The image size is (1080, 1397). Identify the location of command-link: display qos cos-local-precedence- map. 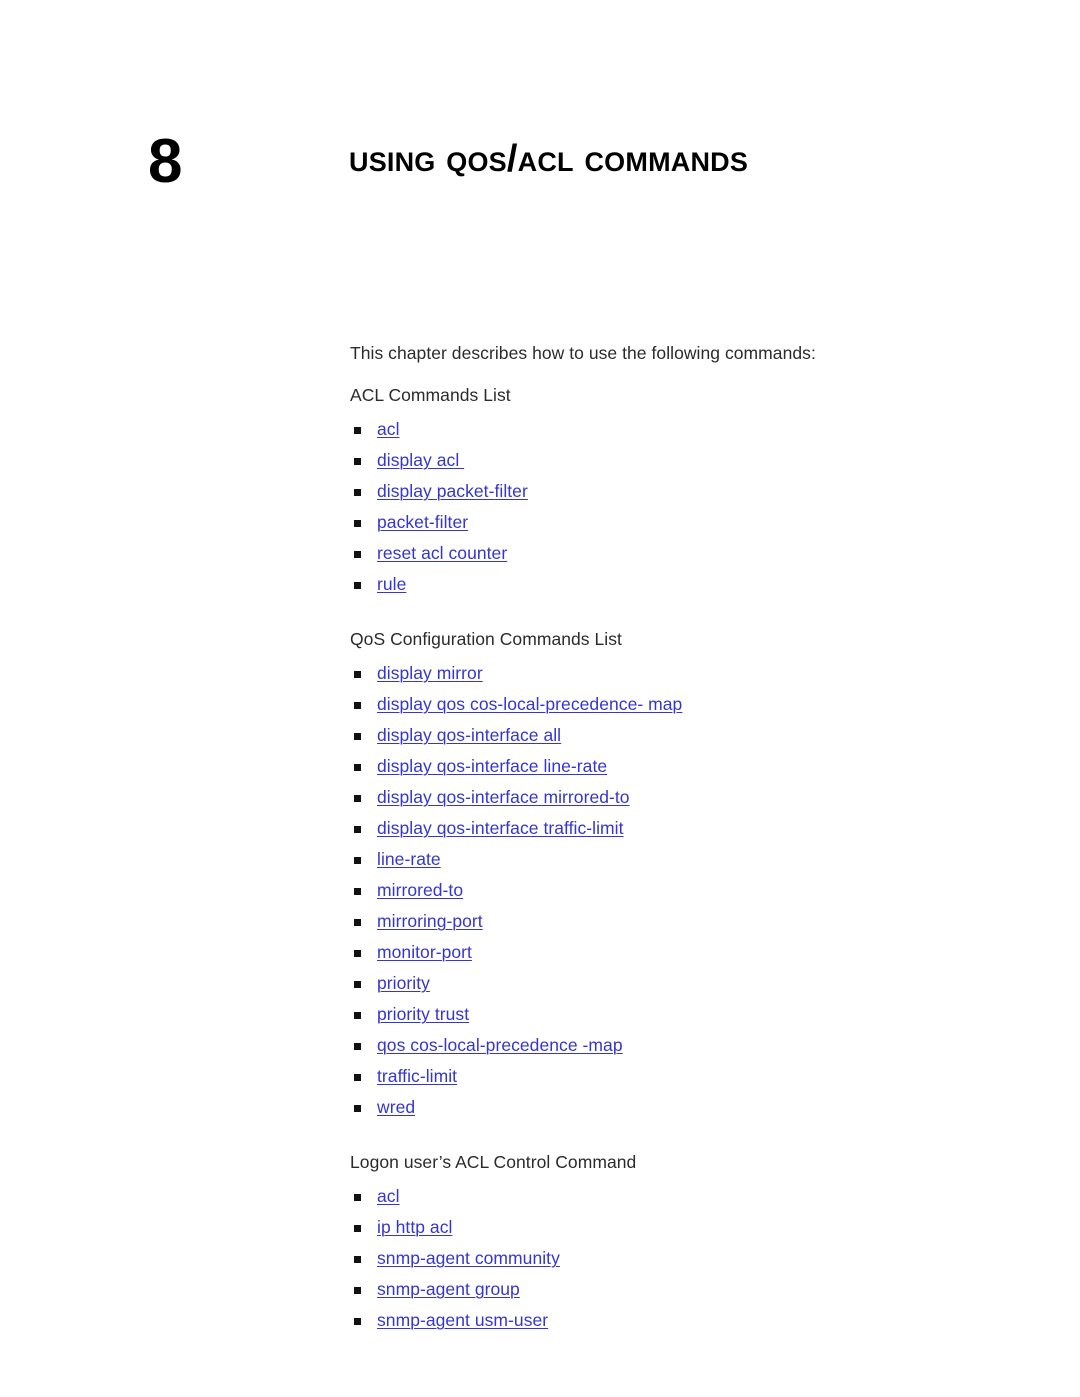
(529, 704).